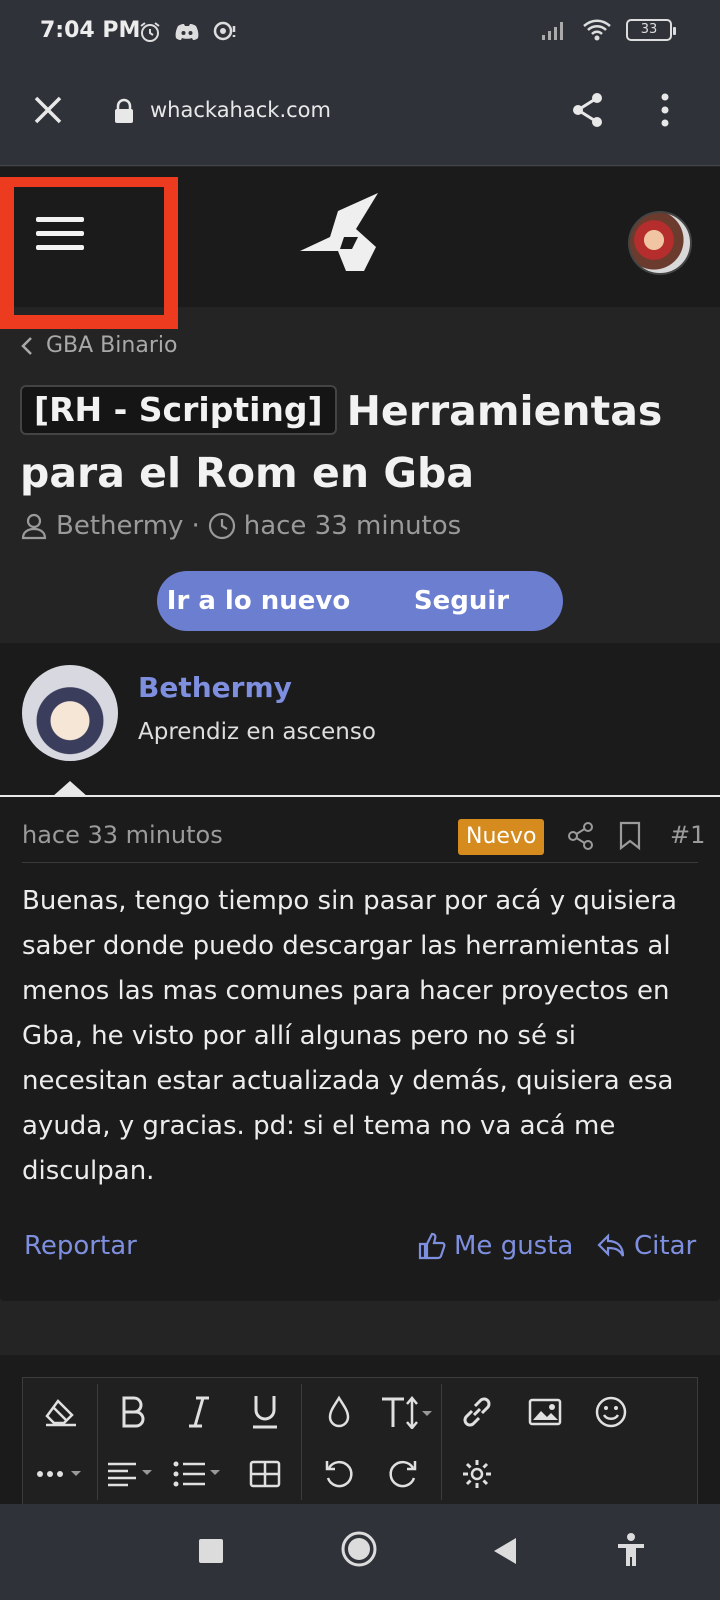  What do you see at coordinates (258, 601) in the screenshot?
I see `go-to-new-button: Ir a lo nuevo` at bounding box center [258, 601].